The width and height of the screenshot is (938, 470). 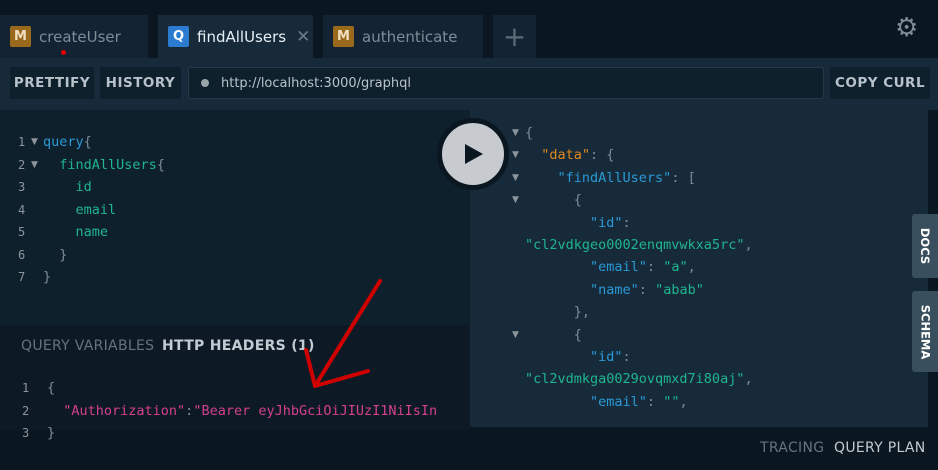 What do you see at coordinates (343, 333) in the screenshot?
I see `annotation-arrow-icon` at bounding box center [343, 333].